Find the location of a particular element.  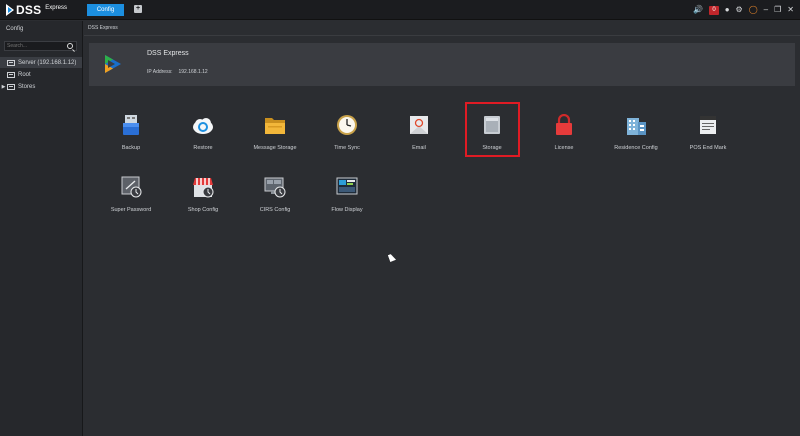

tile-label: Flow Display is located at coordinates (347, 210).